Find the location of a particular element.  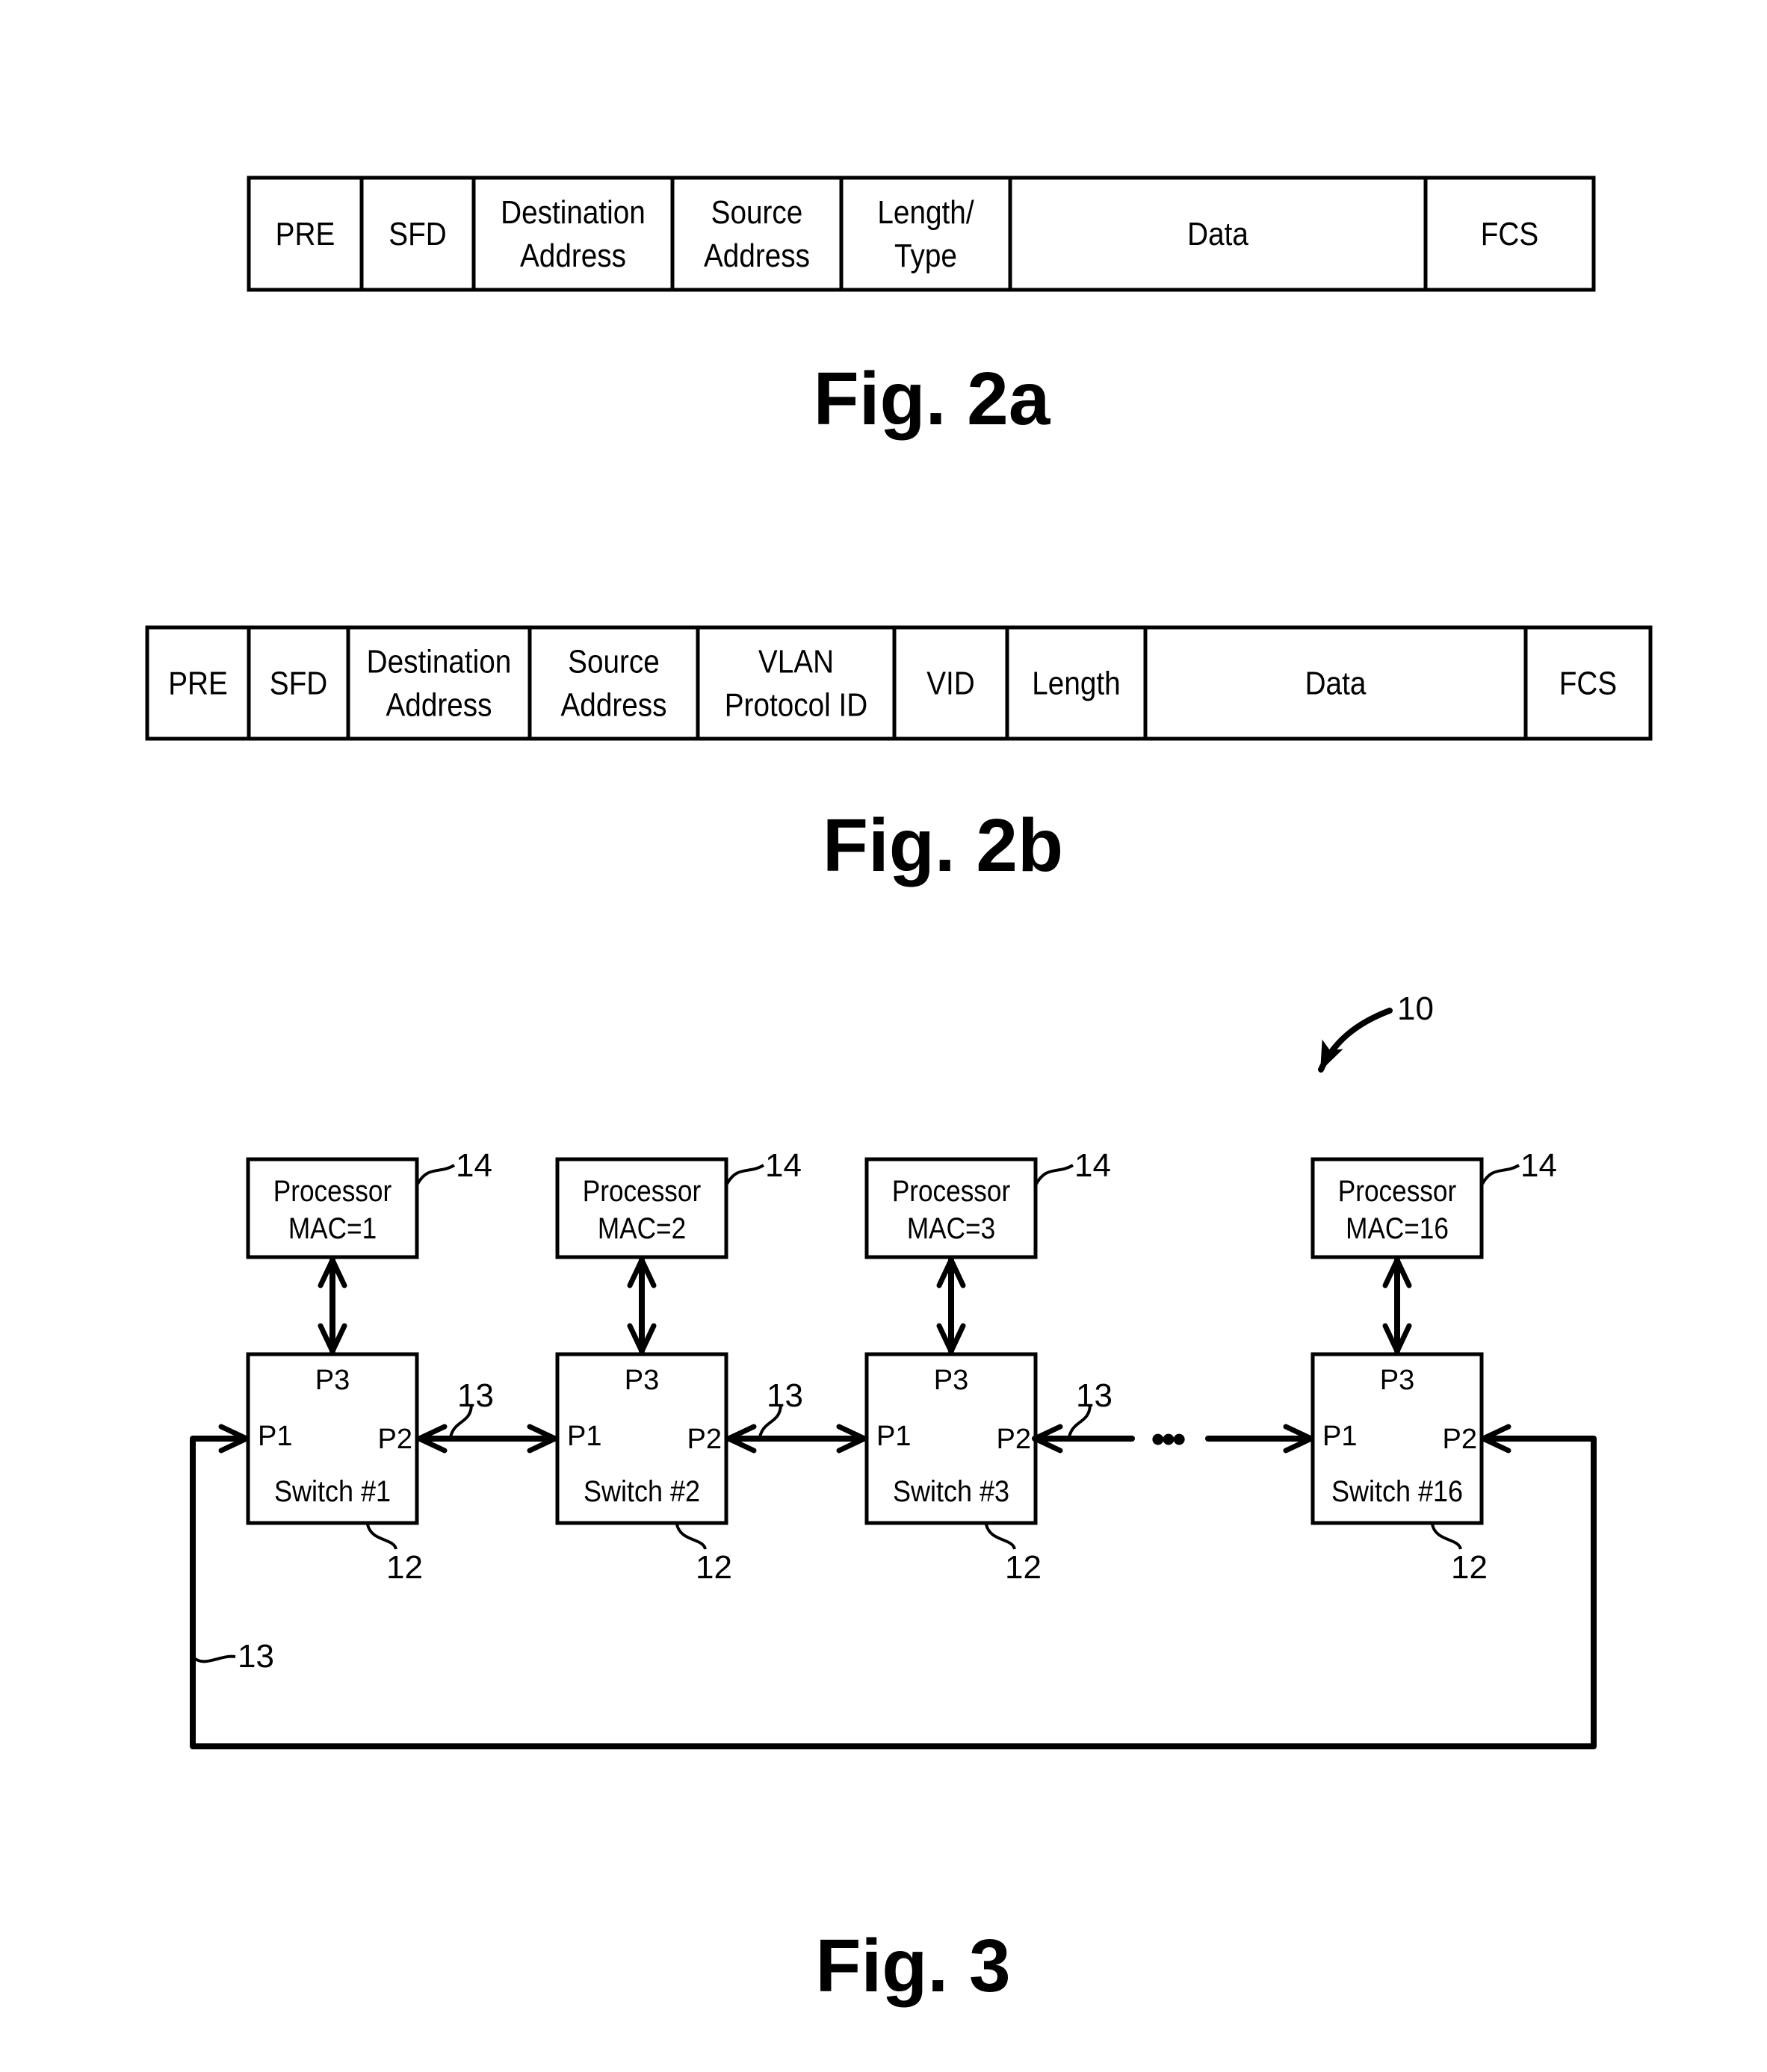

fig2a-field-cell: PRE is located at coordinates (305, 233).